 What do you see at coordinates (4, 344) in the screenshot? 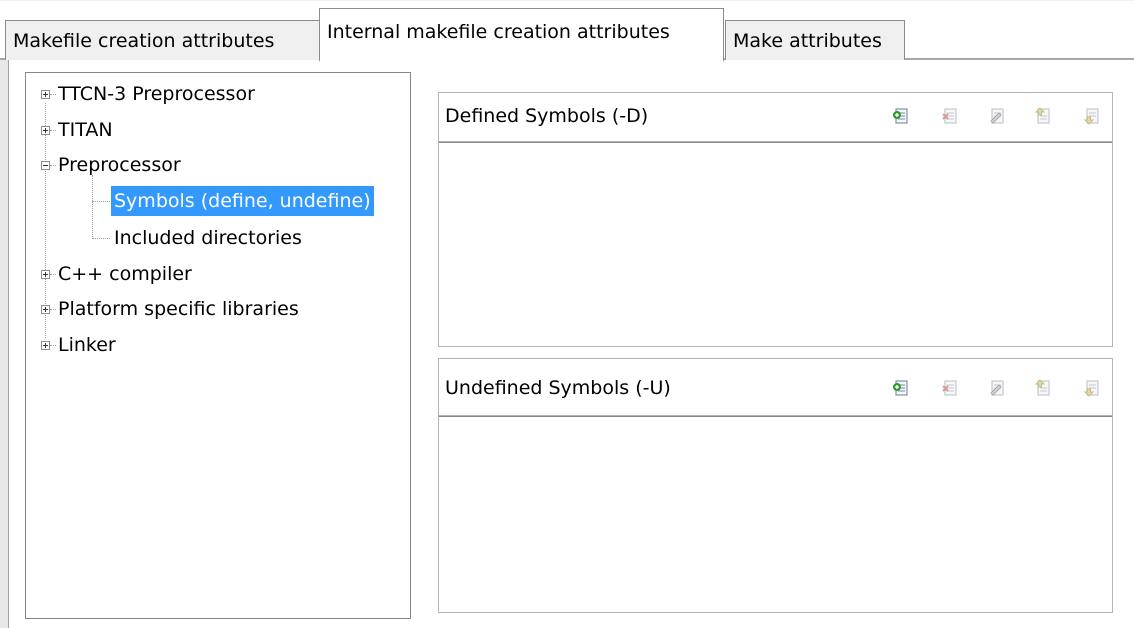
I see `left-sash` at bounding box center [4, 344].